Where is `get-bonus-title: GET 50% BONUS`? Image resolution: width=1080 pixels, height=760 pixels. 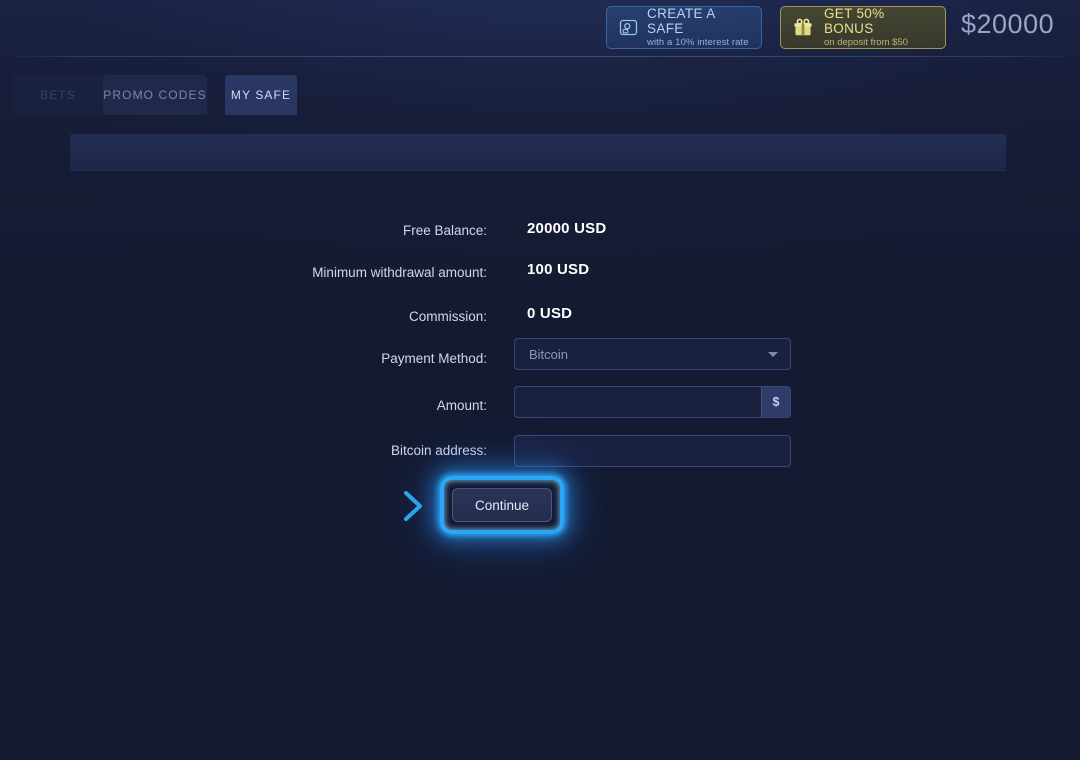 get-bonus-title: GET 50% BONUS is located at coordinates (854, 21).